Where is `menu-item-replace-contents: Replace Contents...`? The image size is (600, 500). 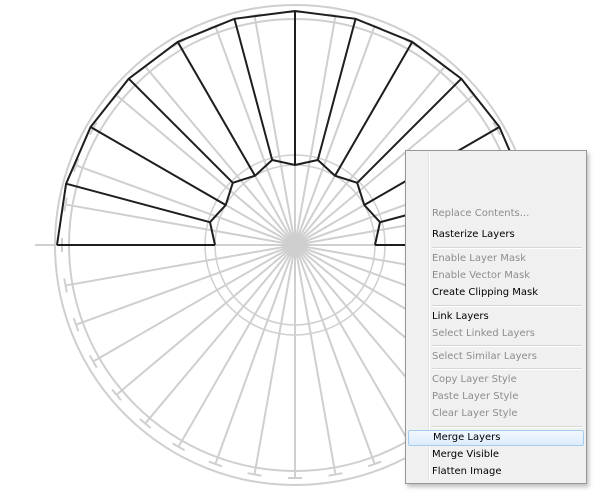 menu-item-replace-contents: Replace Contents... is located at coordinates (496, 214).